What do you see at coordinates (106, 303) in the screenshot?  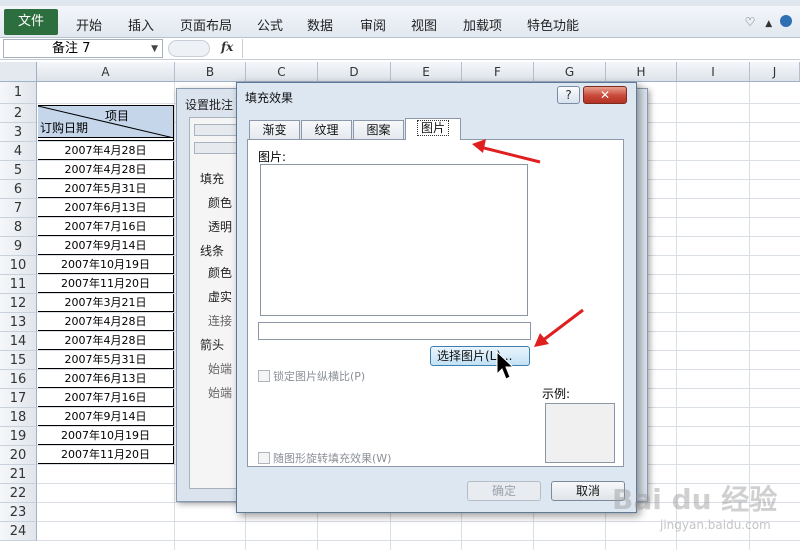 I see `date-cell: 2007年3月21日` at bounding box center [106, 303].